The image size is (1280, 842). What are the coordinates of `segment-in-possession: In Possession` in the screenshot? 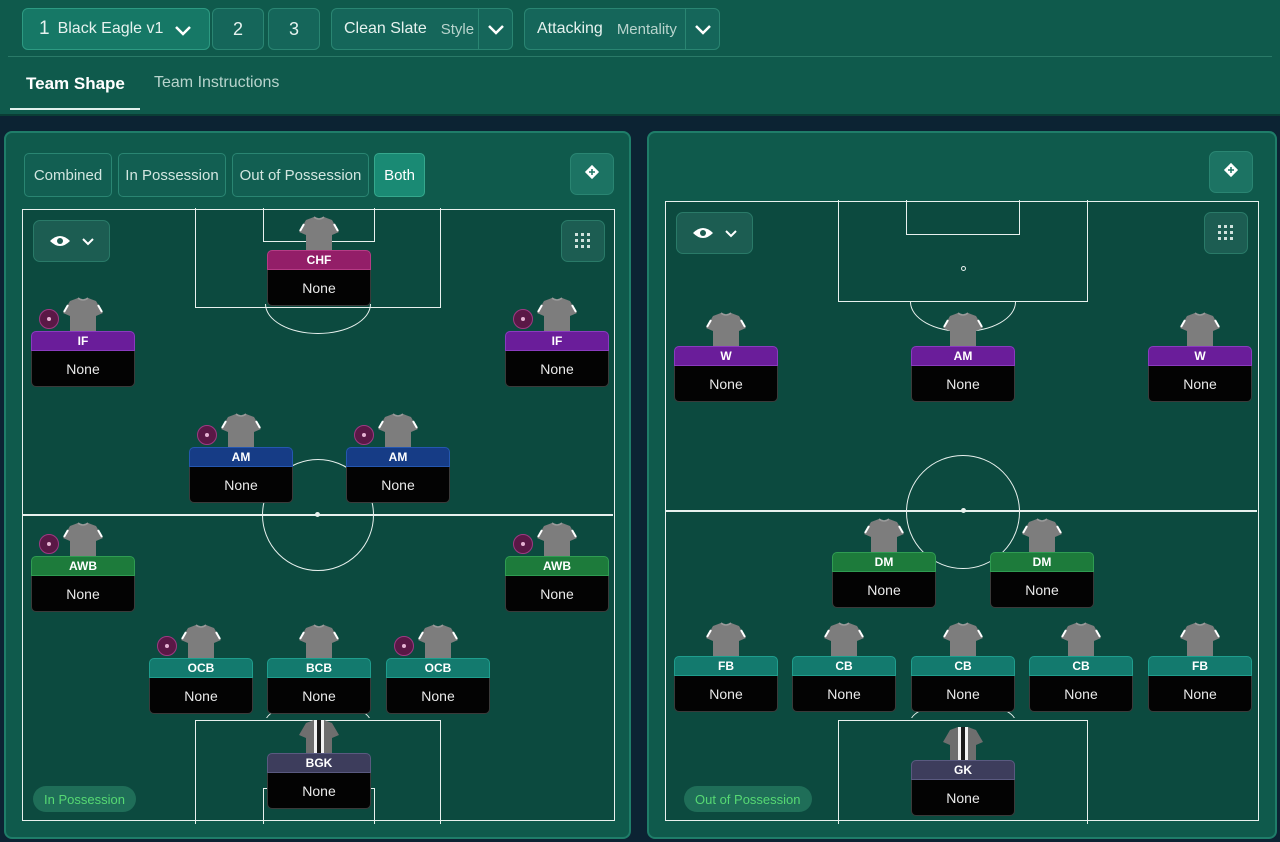 It's located at (172, 175).